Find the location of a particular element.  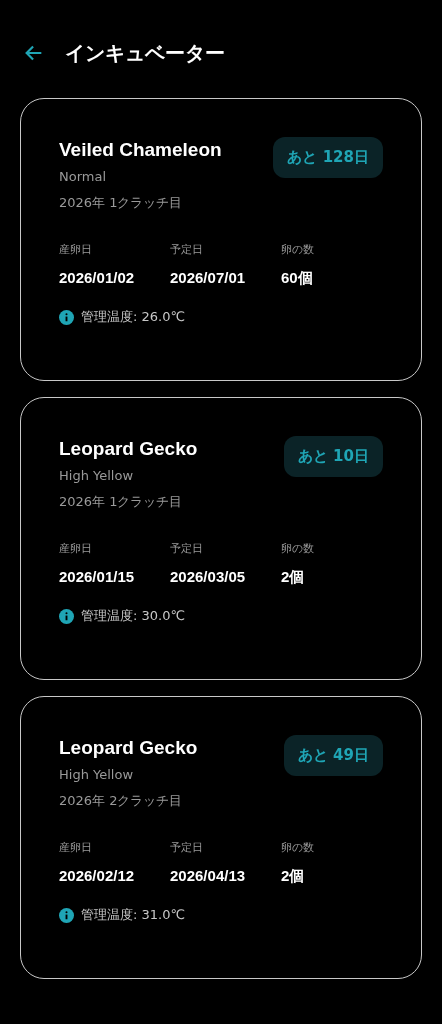

stat-value: 2026/02/12 is located at coordinates (97, 875).